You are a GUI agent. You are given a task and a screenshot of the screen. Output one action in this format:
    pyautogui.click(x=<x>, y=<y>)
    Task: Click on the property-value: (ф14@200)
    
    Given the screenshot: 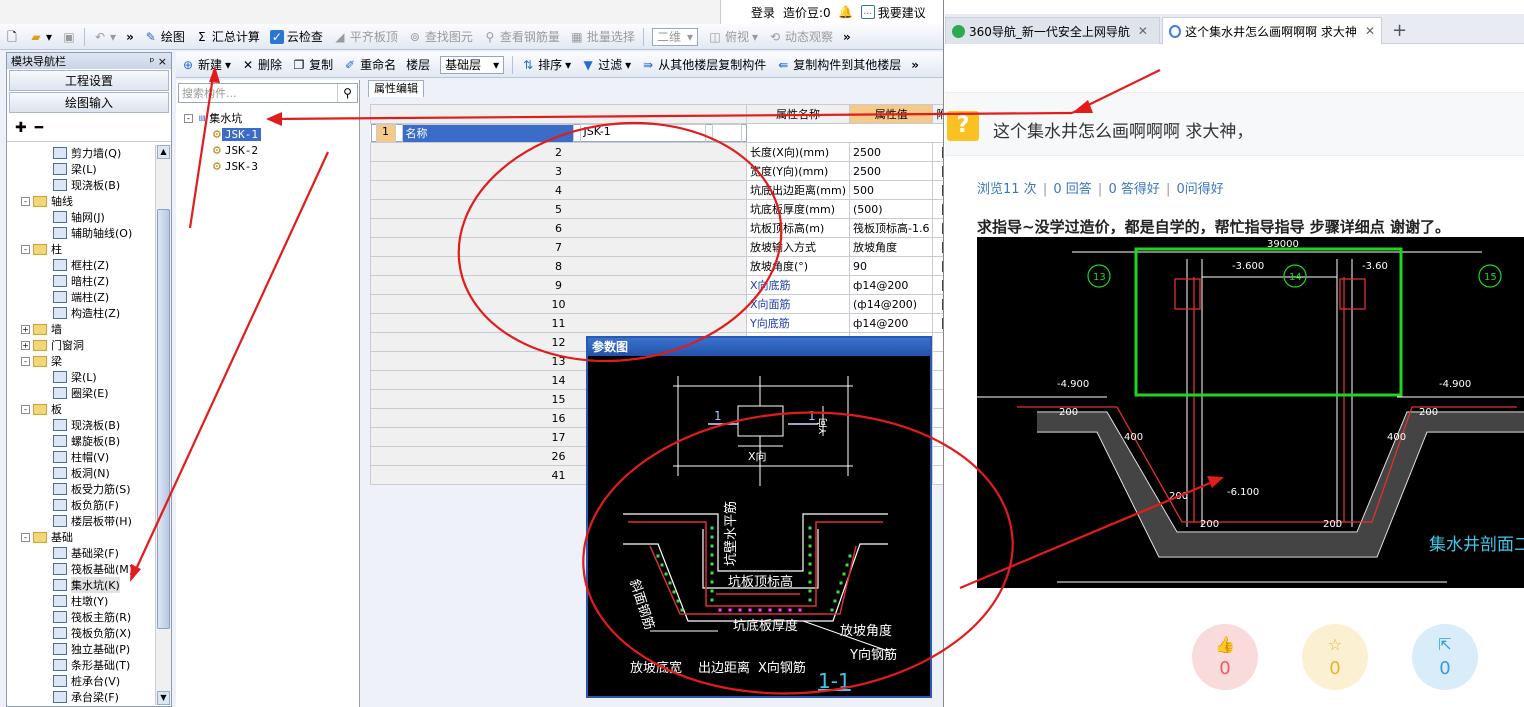 What is the action you would take?
    pyautogui.click(x=891, y=304)
    